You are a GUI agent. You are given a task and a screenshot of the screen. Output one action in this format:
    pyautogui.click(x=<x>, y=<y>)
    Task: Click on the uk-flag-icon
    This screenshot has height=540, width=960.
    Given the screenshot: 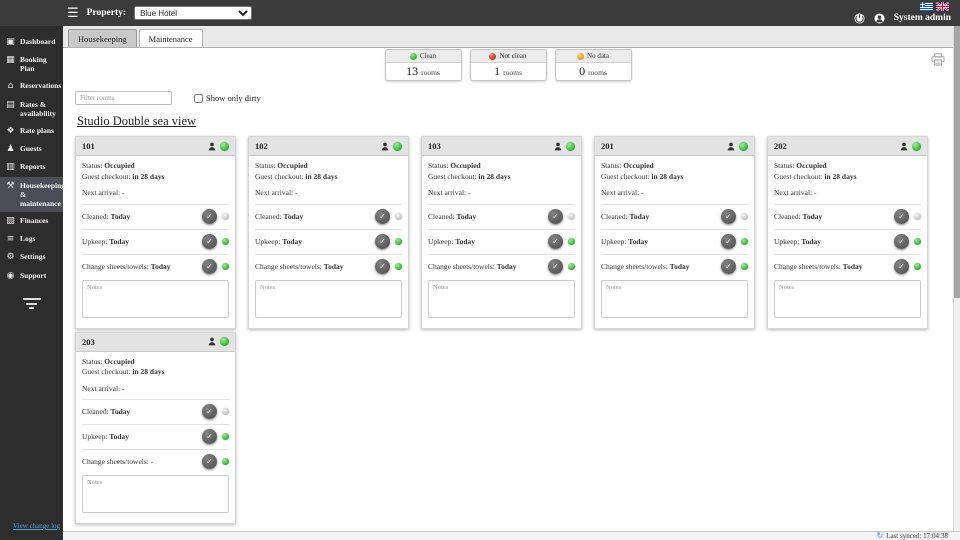 What is the action you would take?
    pyautogui.click(x=942, y=6)
    